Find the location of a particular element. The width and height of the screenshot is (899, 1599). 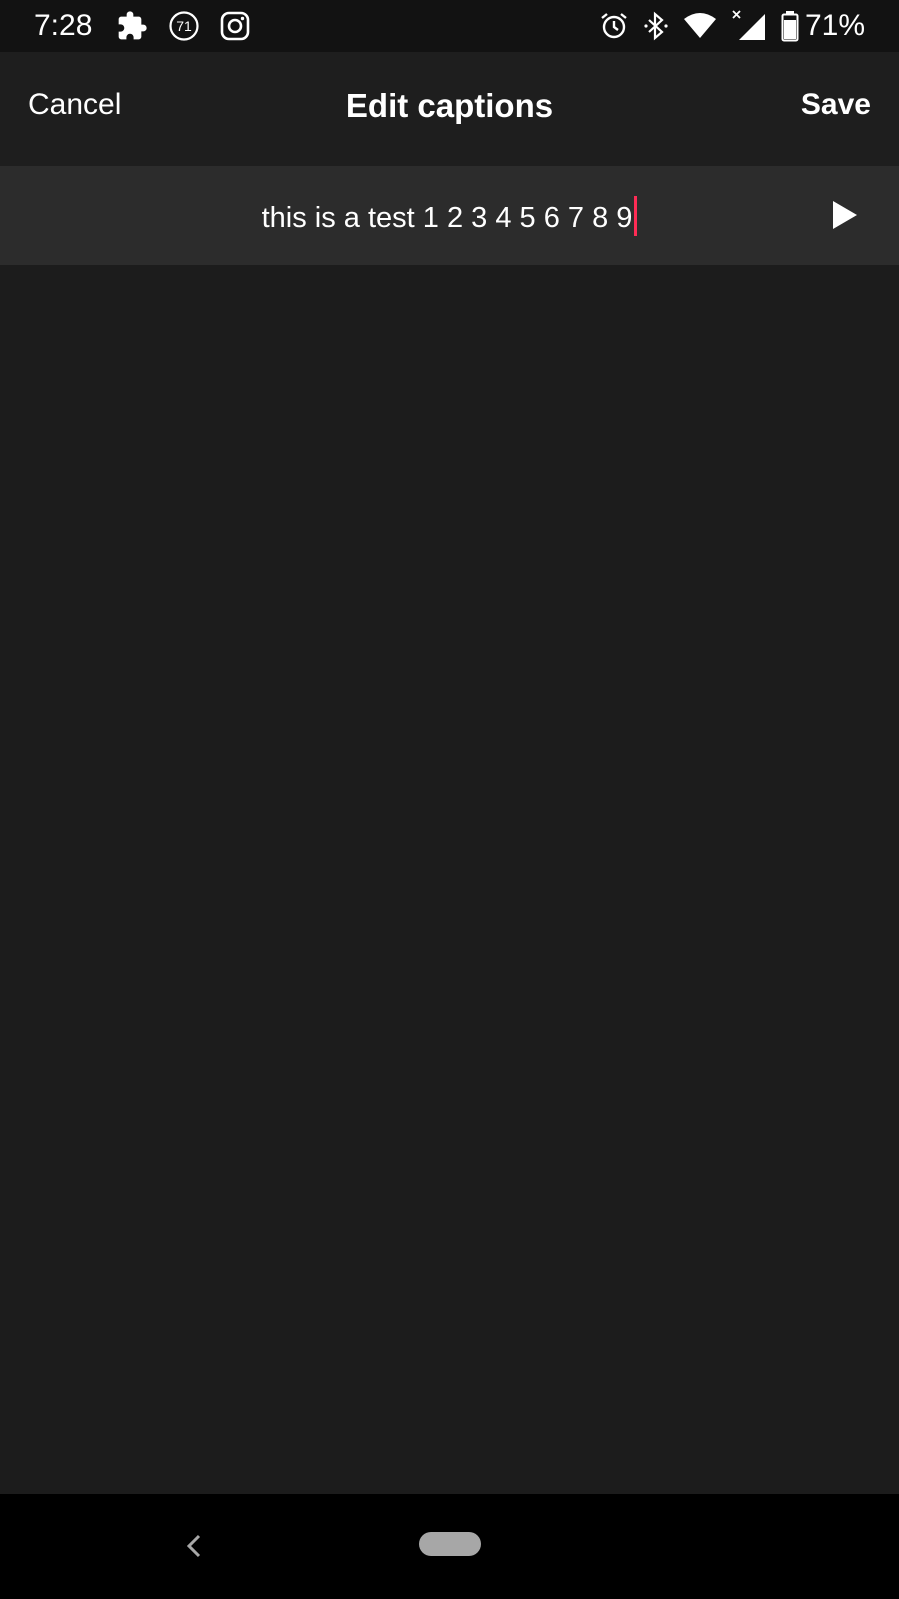

status-left: 7:28 71 is located at coordinates (152, 26).